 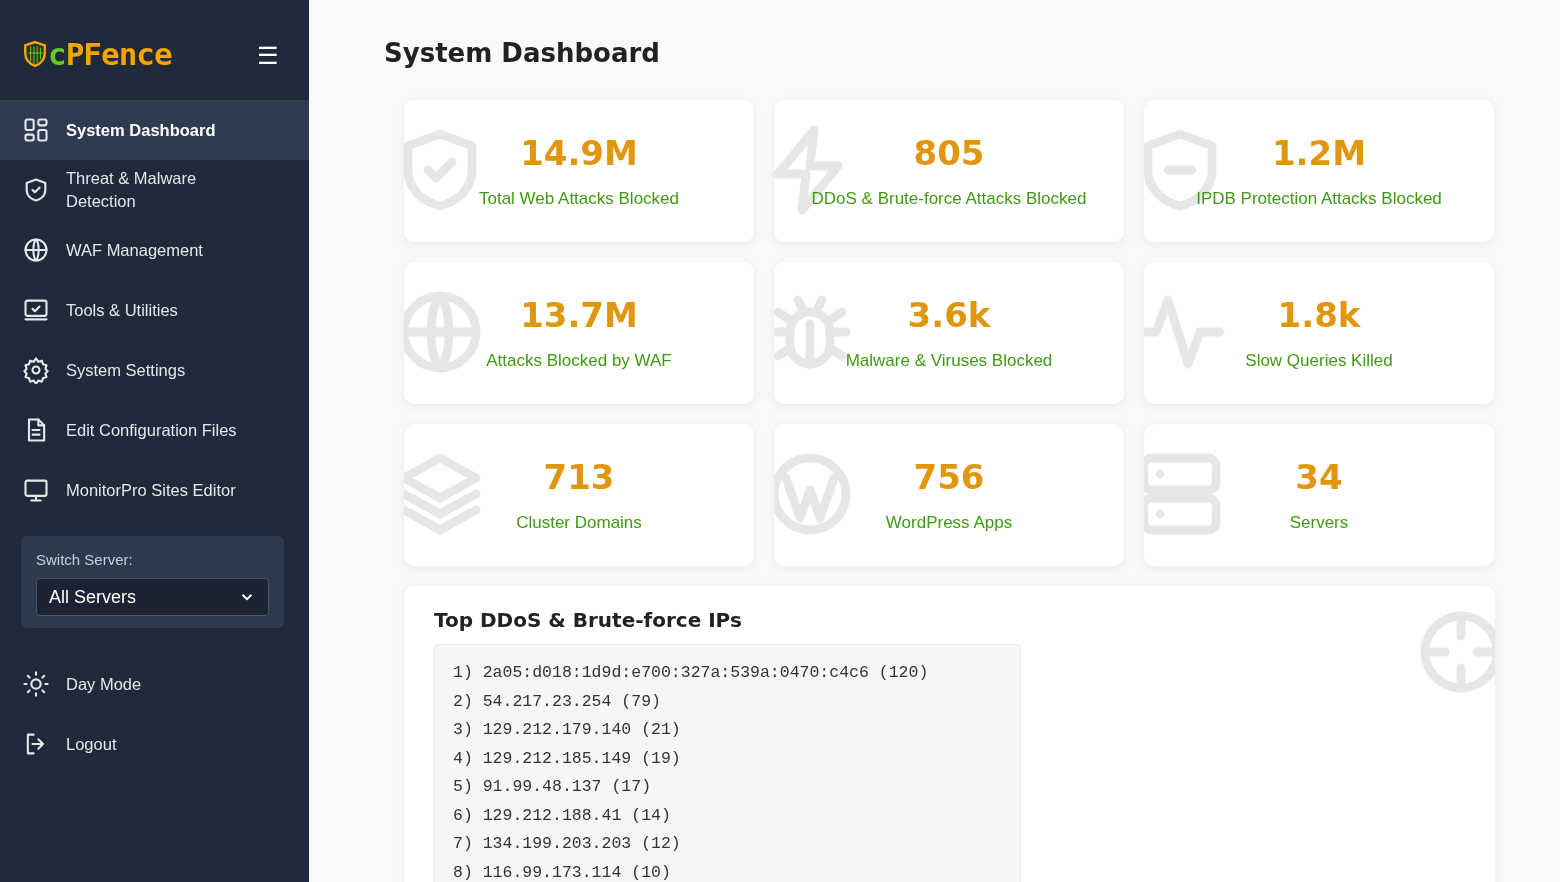 I want to click on nav-item: MonitorPro Sites Editor, so click(x=154, y=490).